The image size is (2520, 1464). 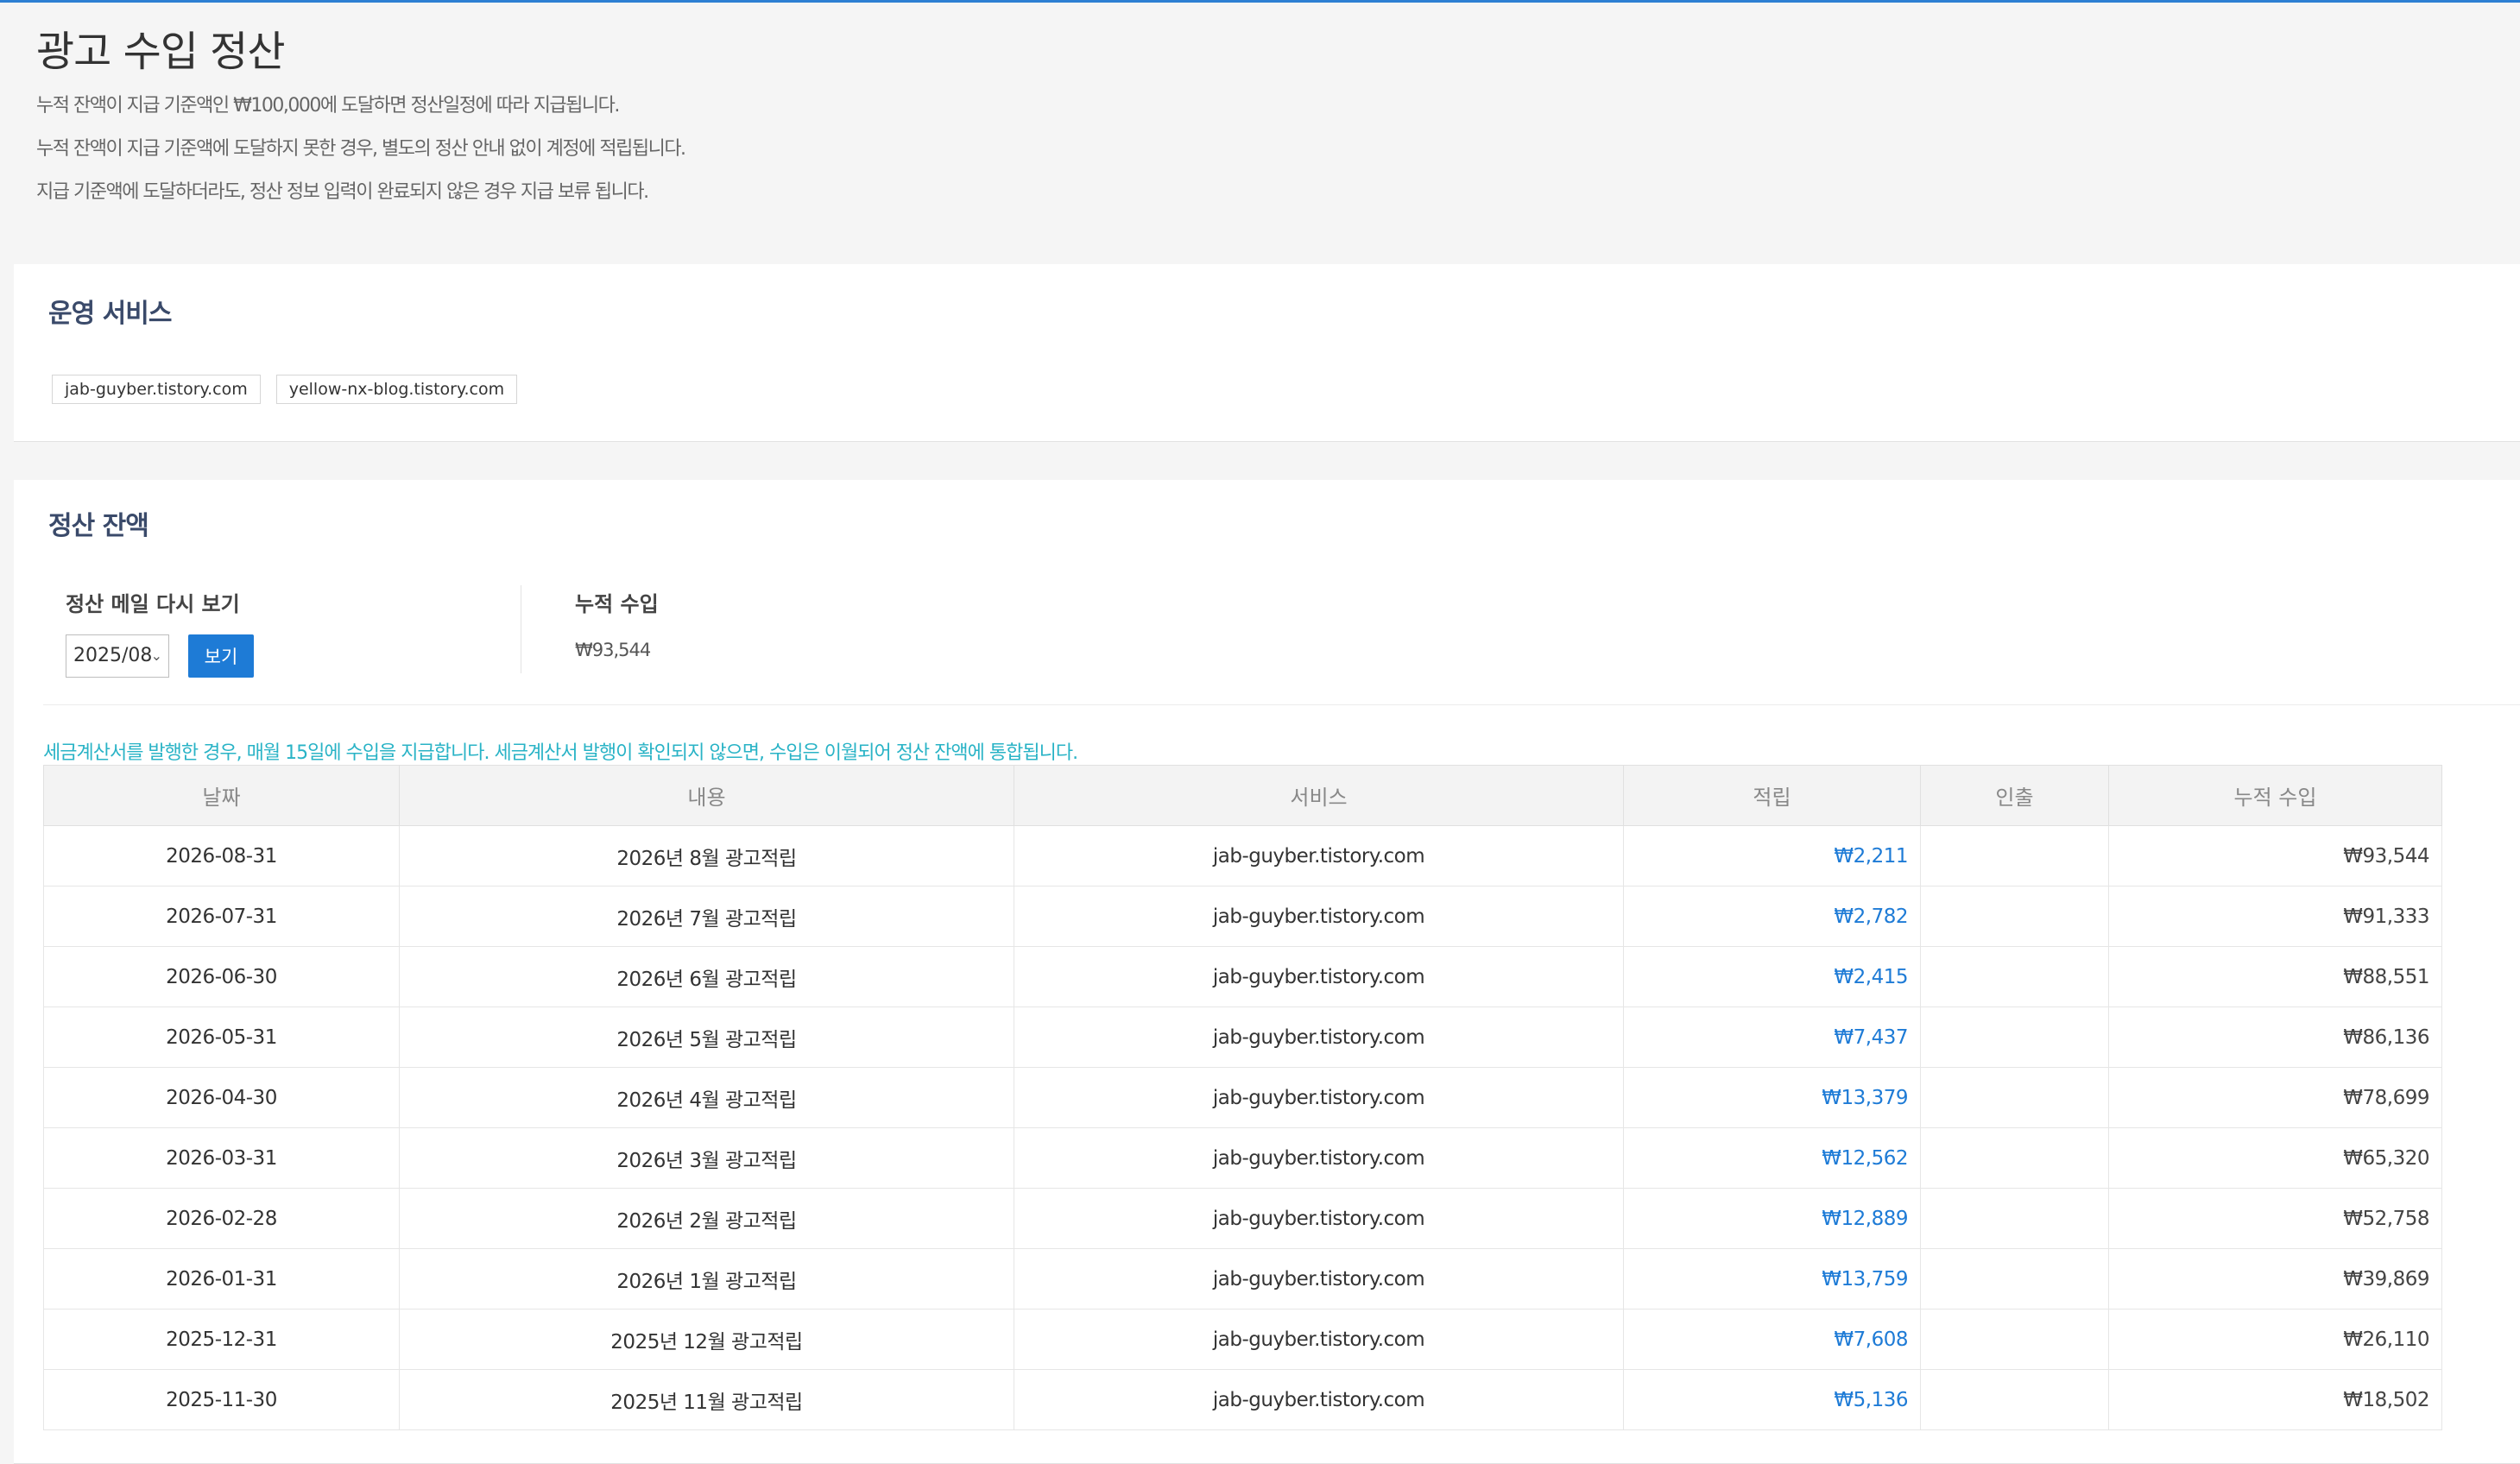 What do you see at coordinates (1260, 1) in the screenshot?
I see `top-accent-line` at bounding box center [1260, 1].